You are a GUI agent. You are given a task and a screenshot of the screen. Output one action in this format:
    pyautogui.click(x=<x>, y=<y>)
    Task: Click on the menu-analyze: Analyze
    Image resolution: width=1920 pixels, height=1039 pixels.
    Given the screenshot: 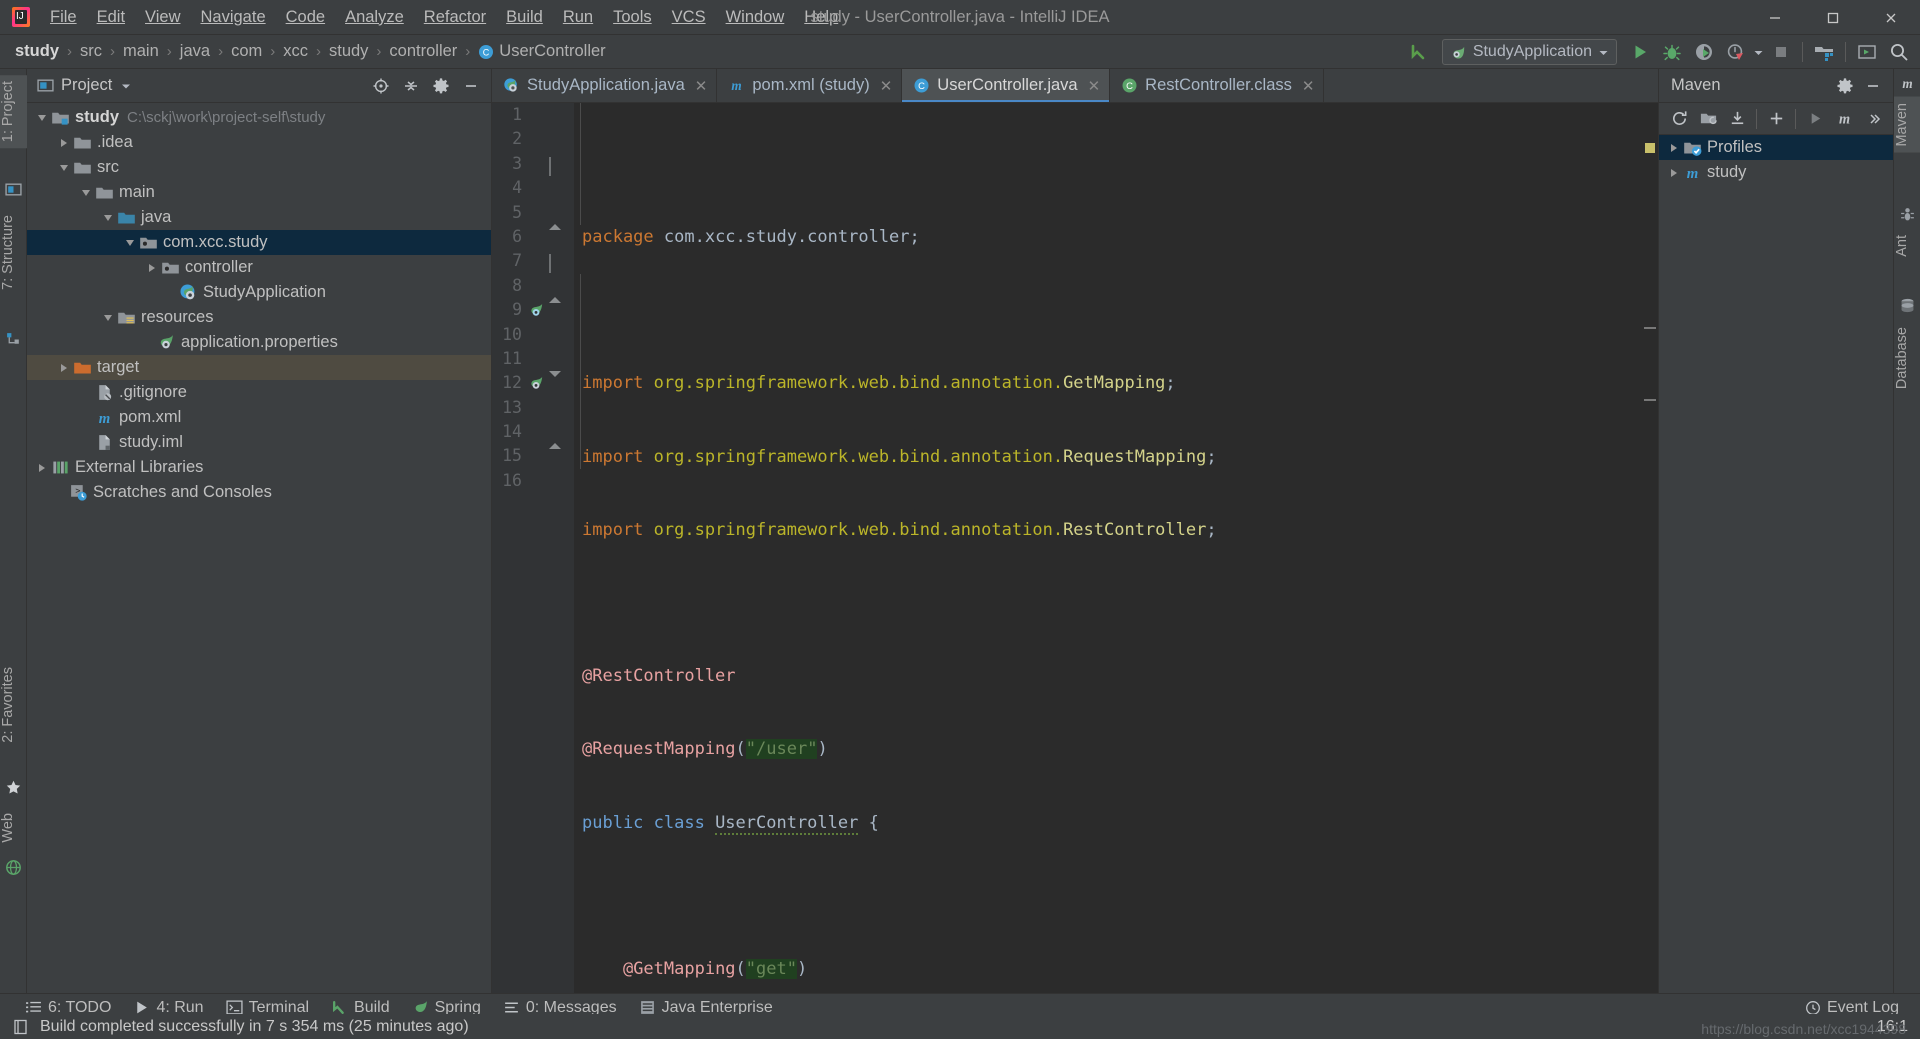 What is the action you would take?
    pyautogui.click(x=374, y=17)
    